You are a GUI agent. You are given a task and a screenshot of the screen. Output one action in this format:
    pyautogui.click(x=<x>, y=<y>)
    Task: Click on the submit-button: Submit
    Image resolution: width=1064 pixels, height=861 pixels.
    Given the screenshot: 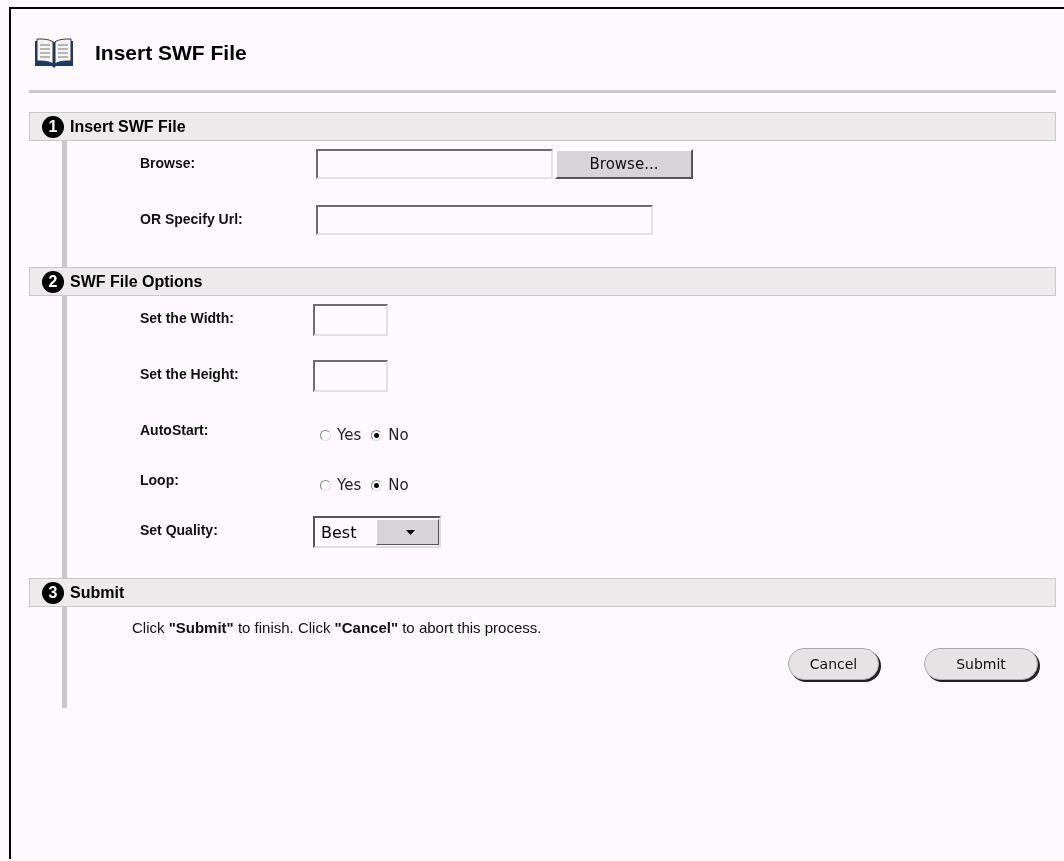 What is the action you would take?
    pyautogui.click(x=981, y=664)
    